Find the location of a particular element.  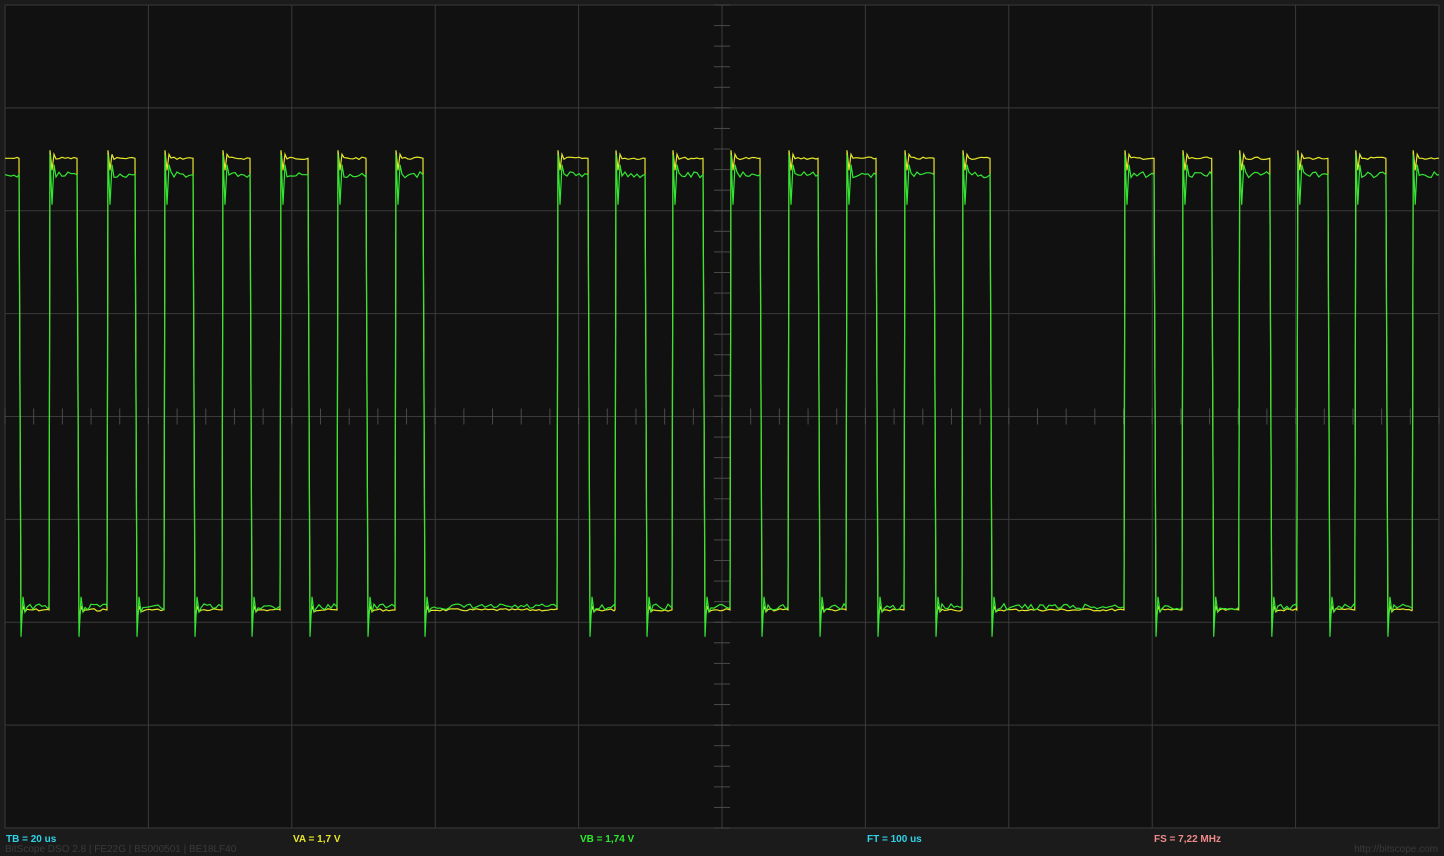

frame-time-label: FT = 100 us is located at coordinates (894, 839).